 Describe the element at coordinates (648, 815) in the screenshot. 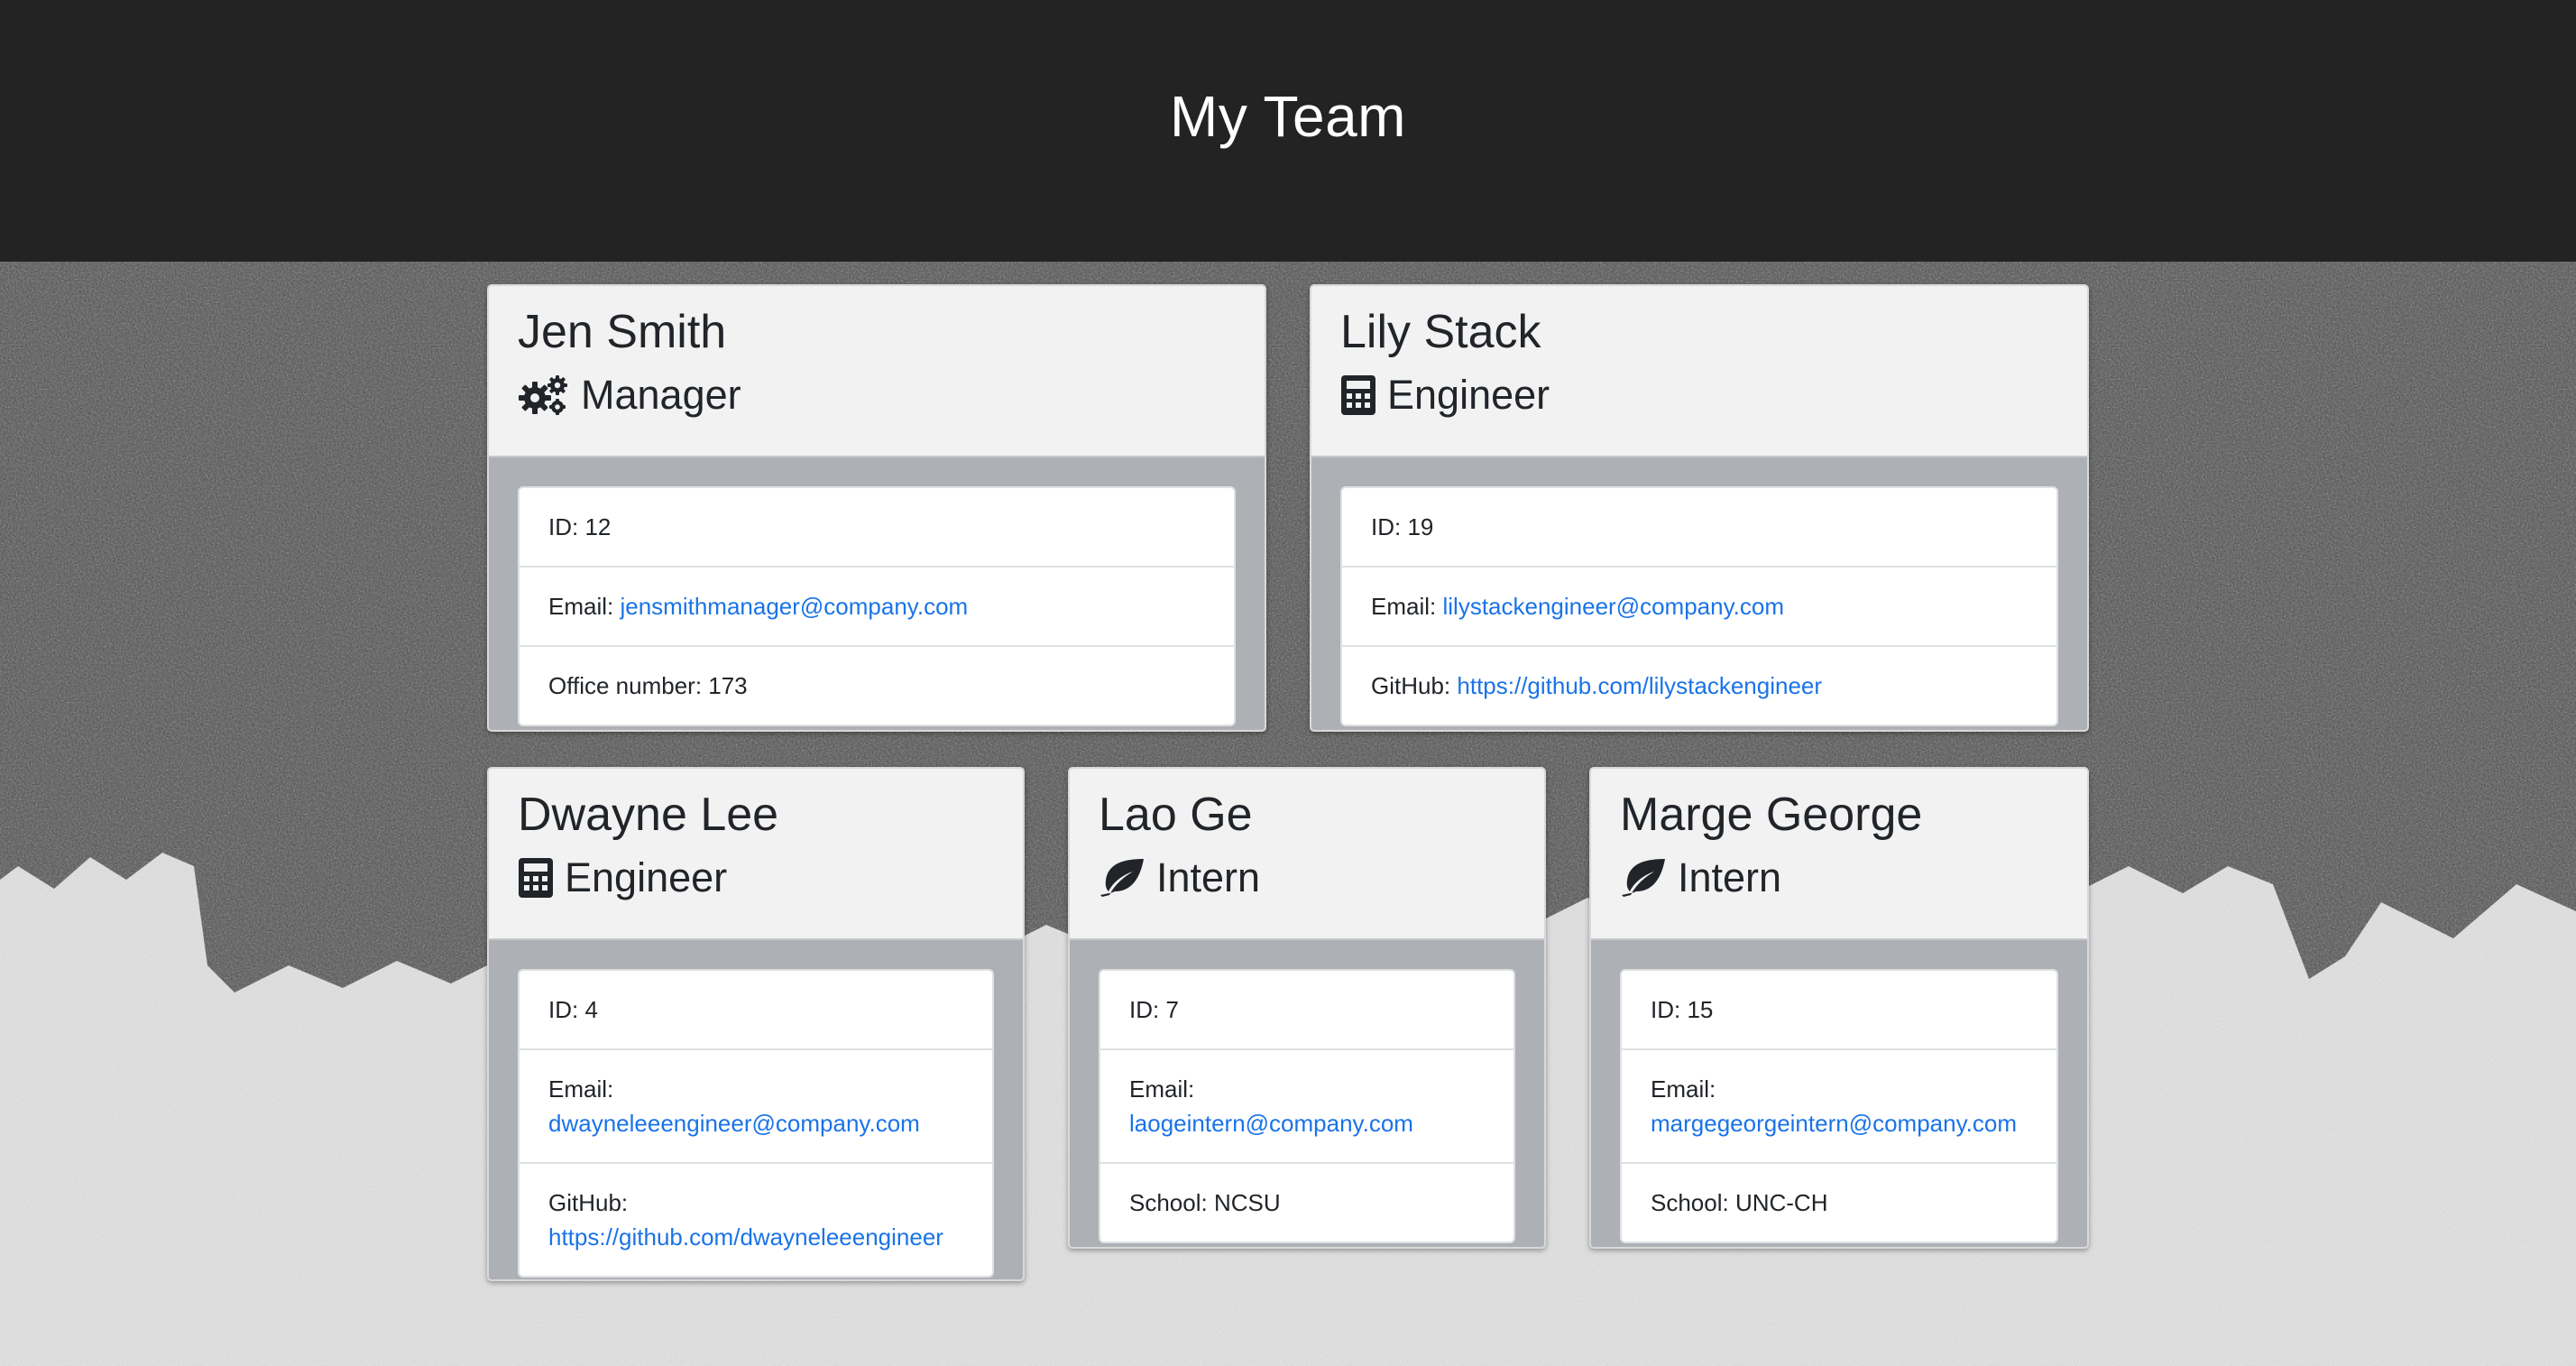

I see `employee-name: Dwayne Lee` at that location.